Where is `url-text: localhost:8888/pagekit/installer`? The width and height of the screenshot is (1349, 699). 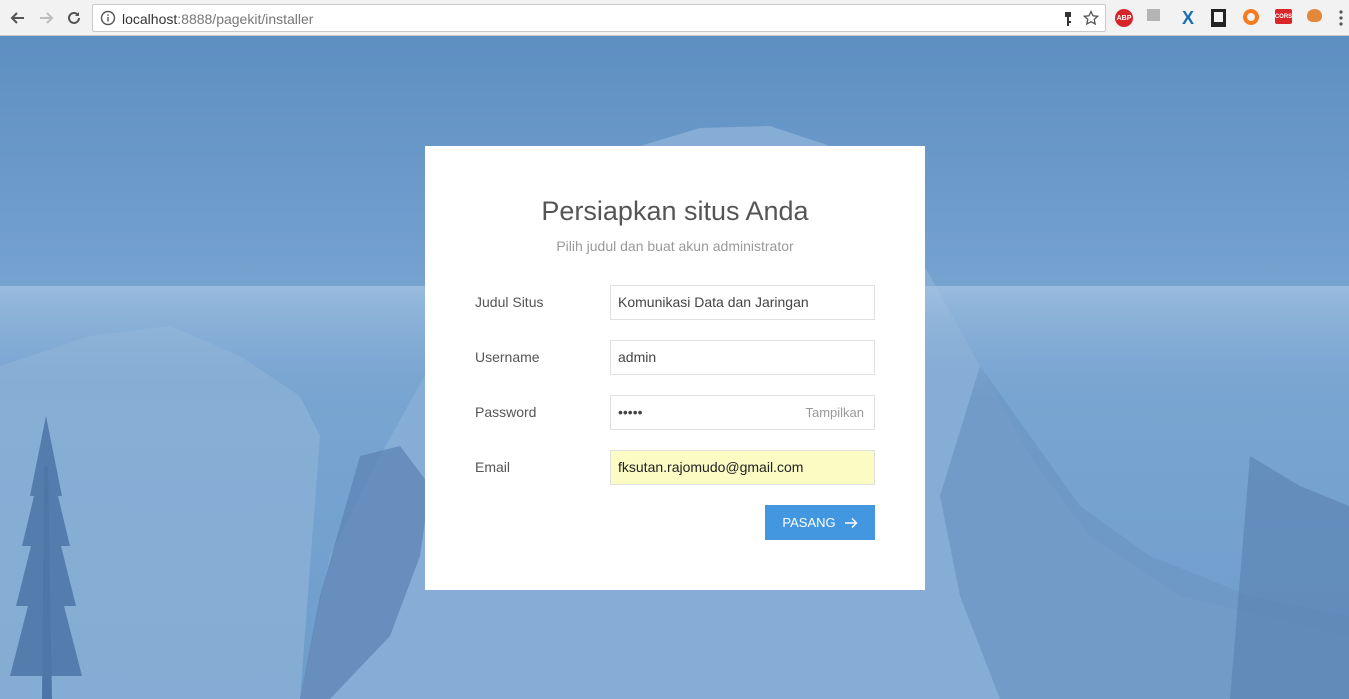 url-text: localhost:8888/pagekit/installer is located at coordinates (217, 19).